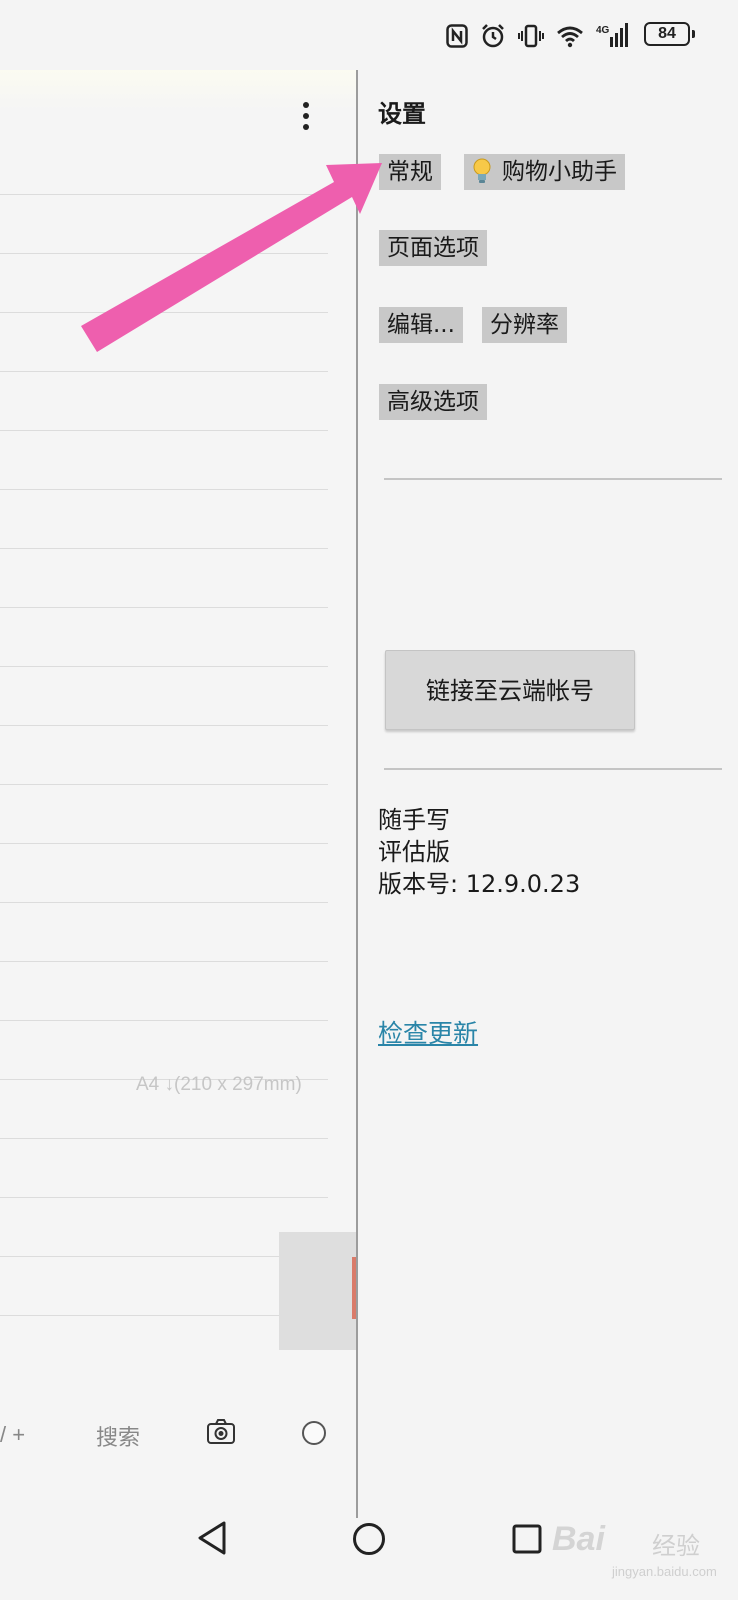 The image size is (738, 1600). What do you see at coordinates (306, 117) in the screenshot?
I see `more-options-icon` at bounding box center [306, 117].